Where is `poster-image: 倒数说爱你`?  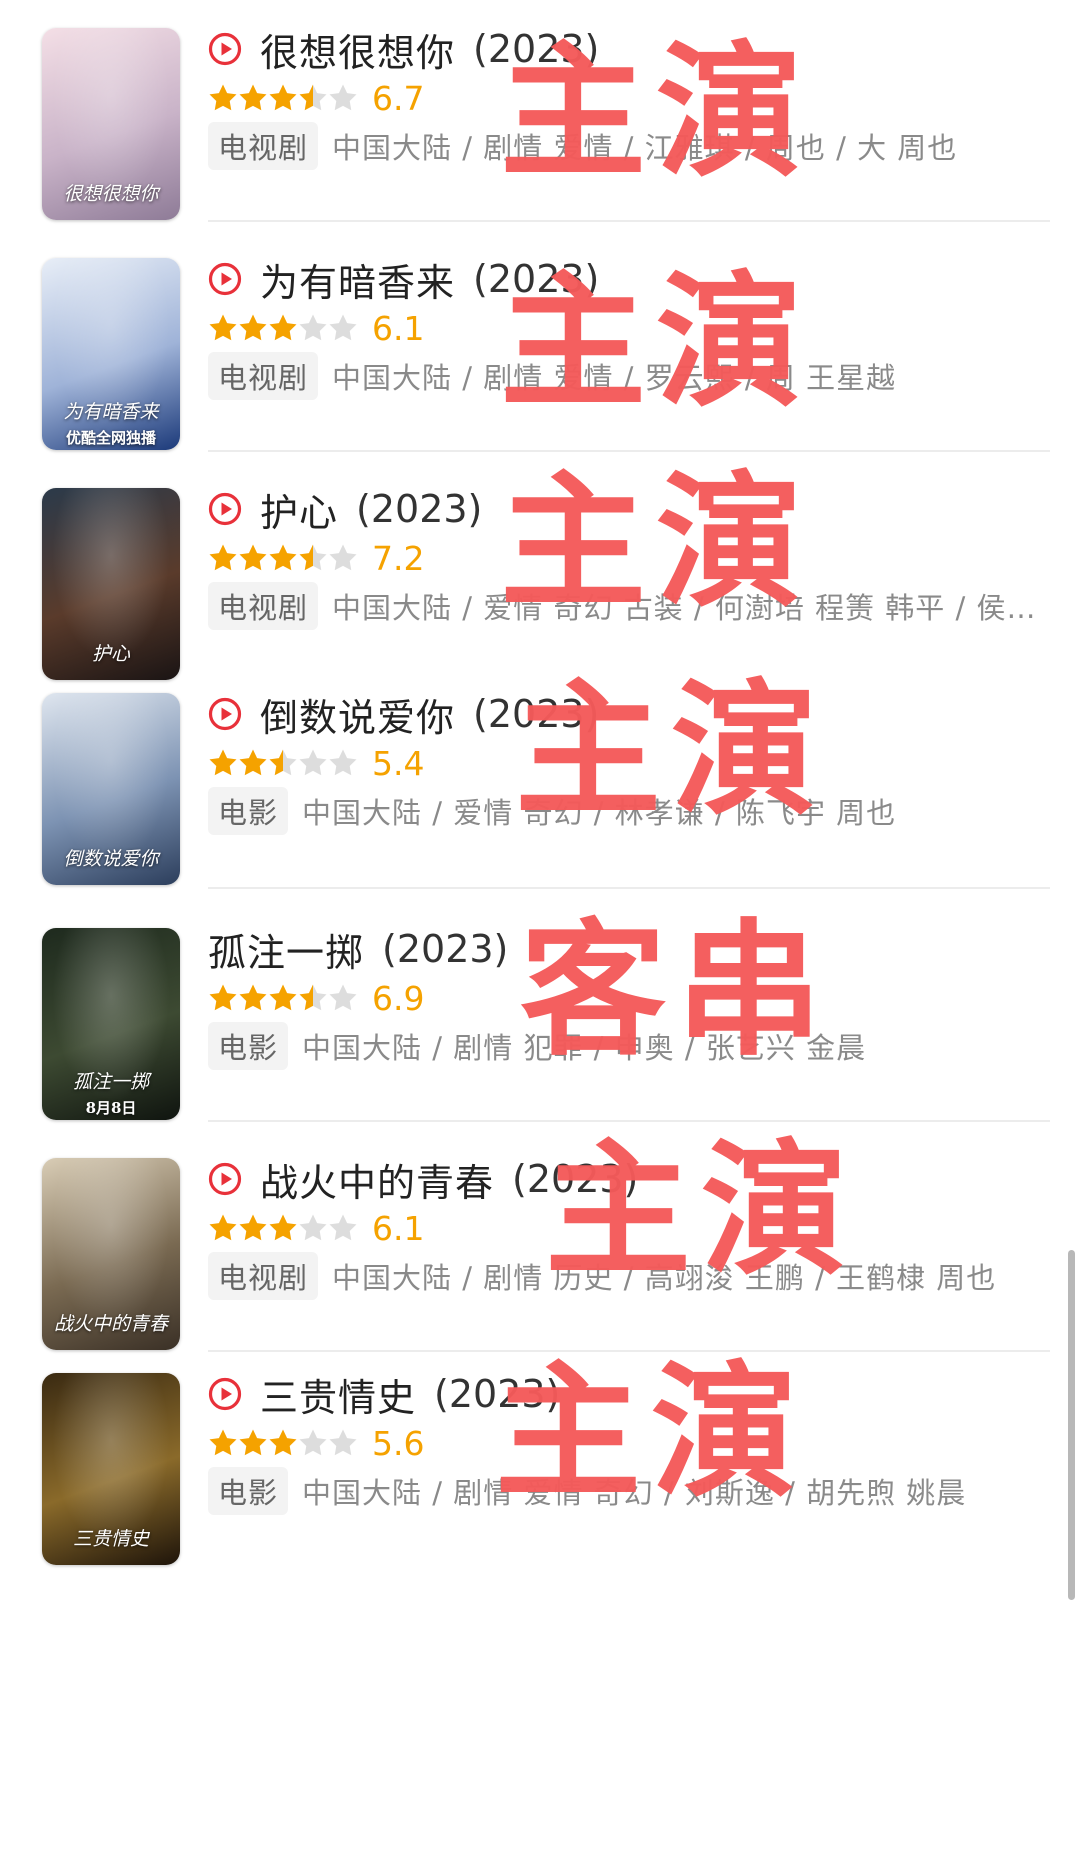 poster-image: 倒数说爱你 is located at coordinates (111, 789).